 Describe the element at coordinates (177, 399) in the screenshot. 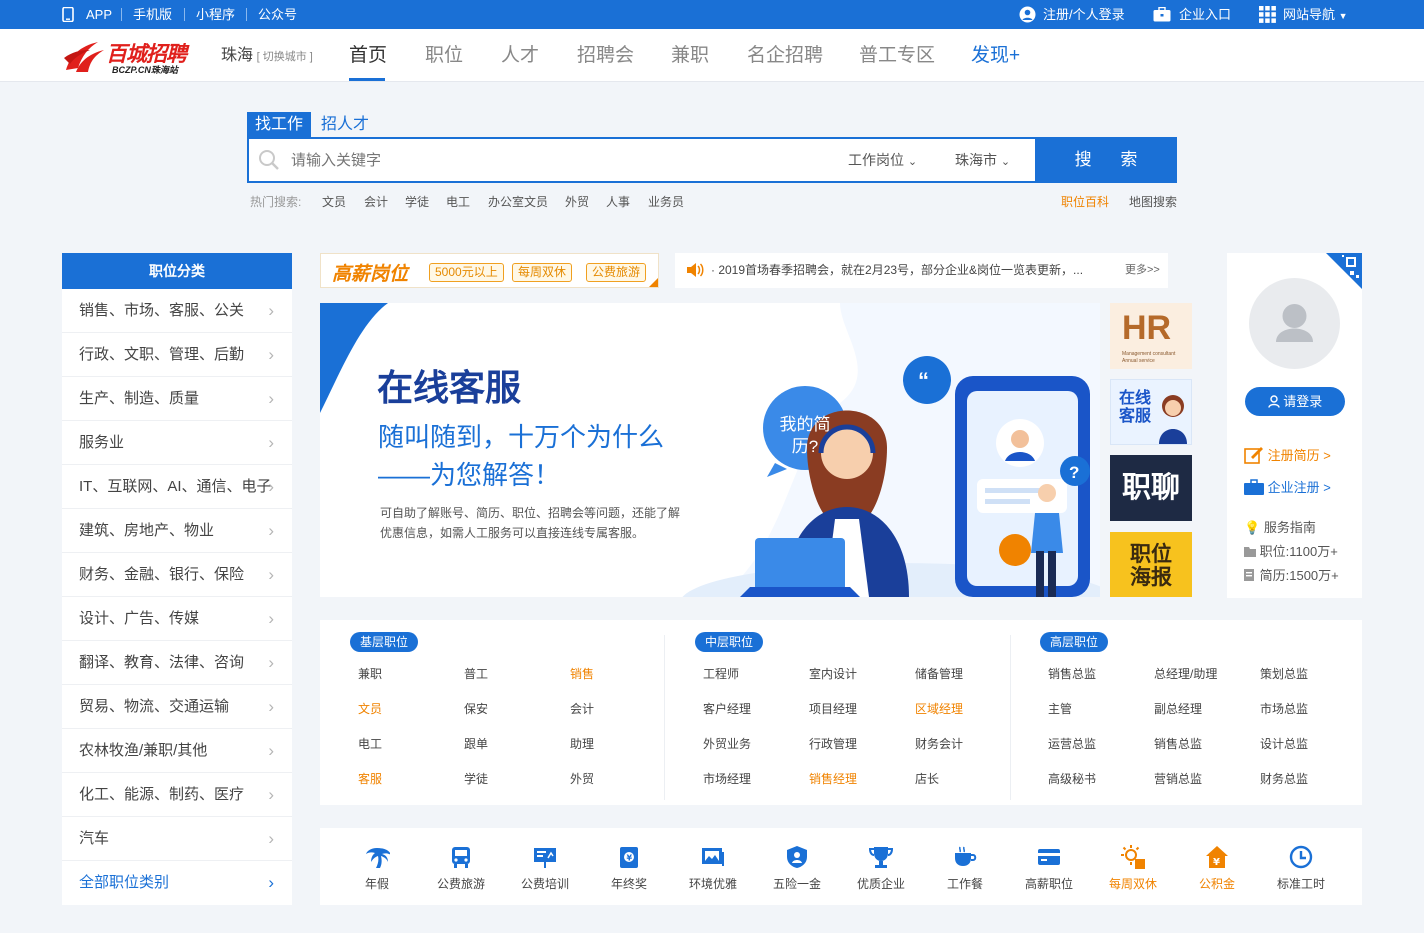

I see `category-item: 生产、制造、质量 ›` at that location.